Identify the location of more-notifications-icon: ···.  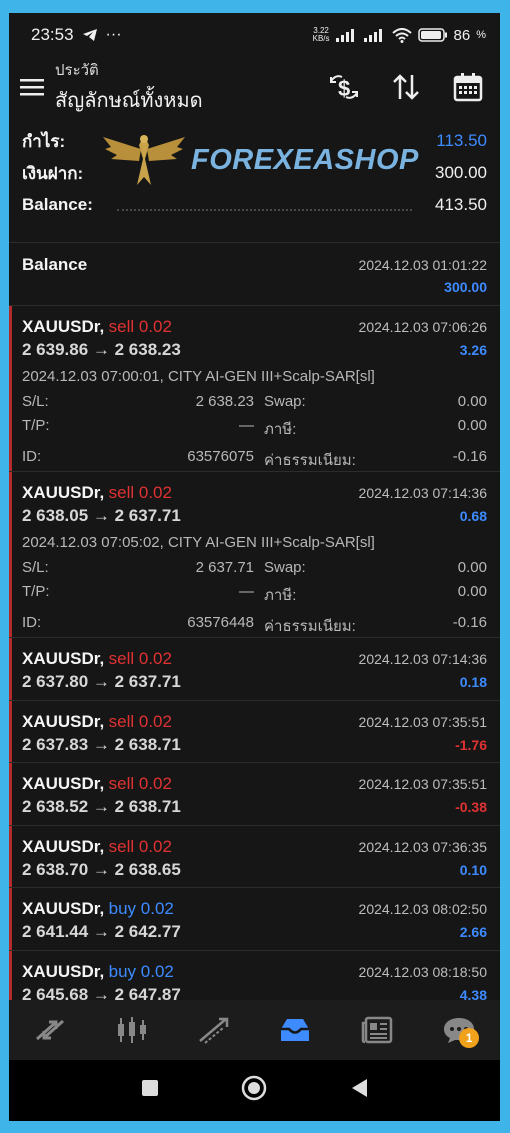
(113, 34).